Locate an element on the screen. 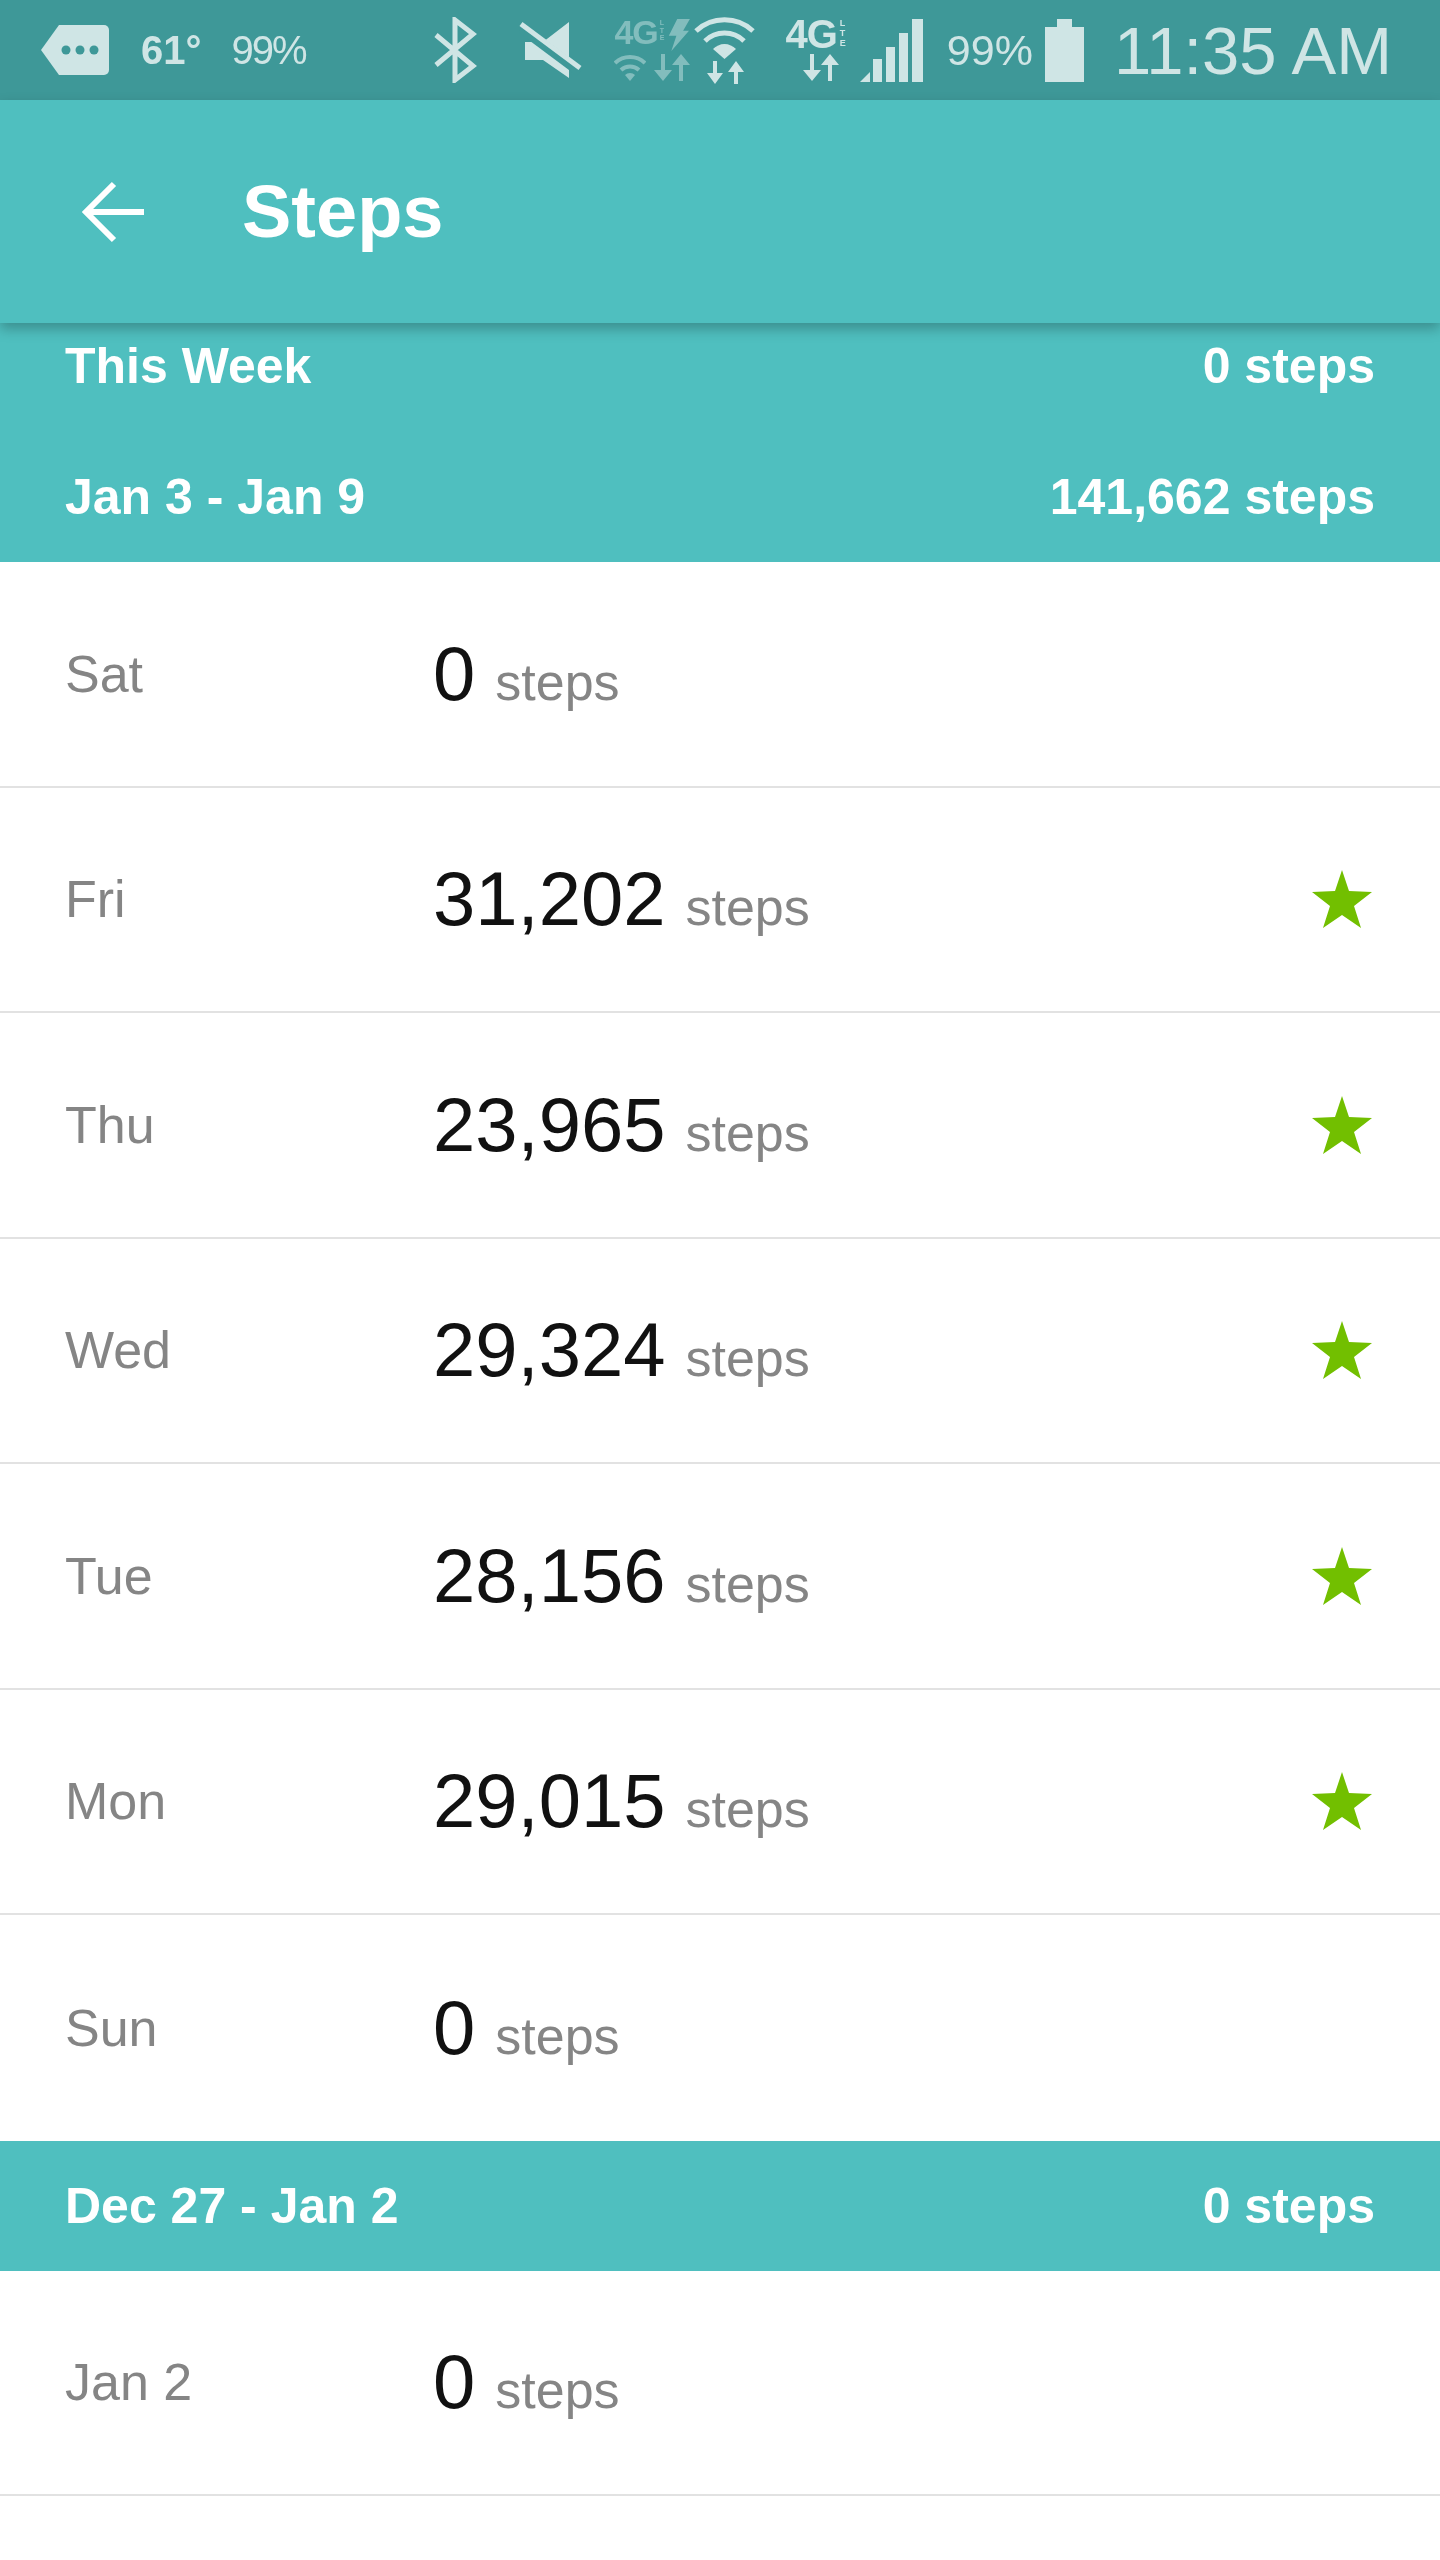 This screenshot has height=2560, width=1440. day-row: Mon 29,015 steps is located at coordinates (720, 1802).